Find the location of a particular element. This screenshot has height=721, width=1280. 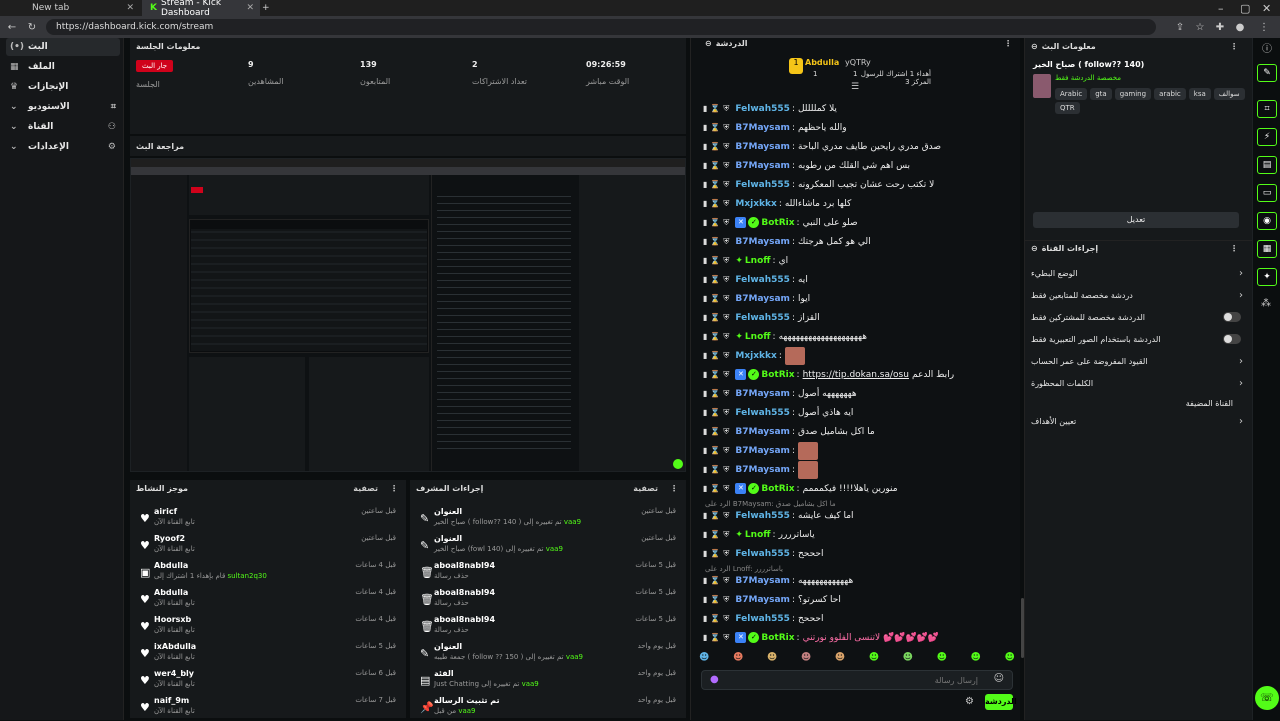

maximize-icon: ▢ is located at coordinates (1245, 8).